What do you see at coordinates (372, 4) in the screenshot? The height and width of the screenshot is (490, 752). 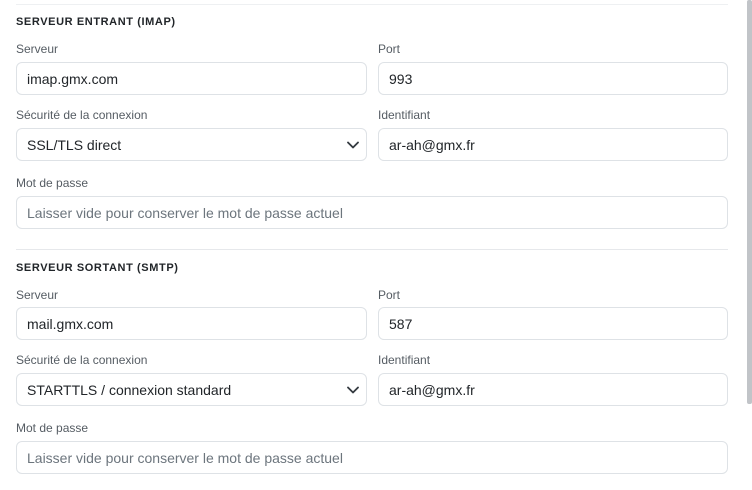 I see `top-divider` at bounding box center [372, 4].